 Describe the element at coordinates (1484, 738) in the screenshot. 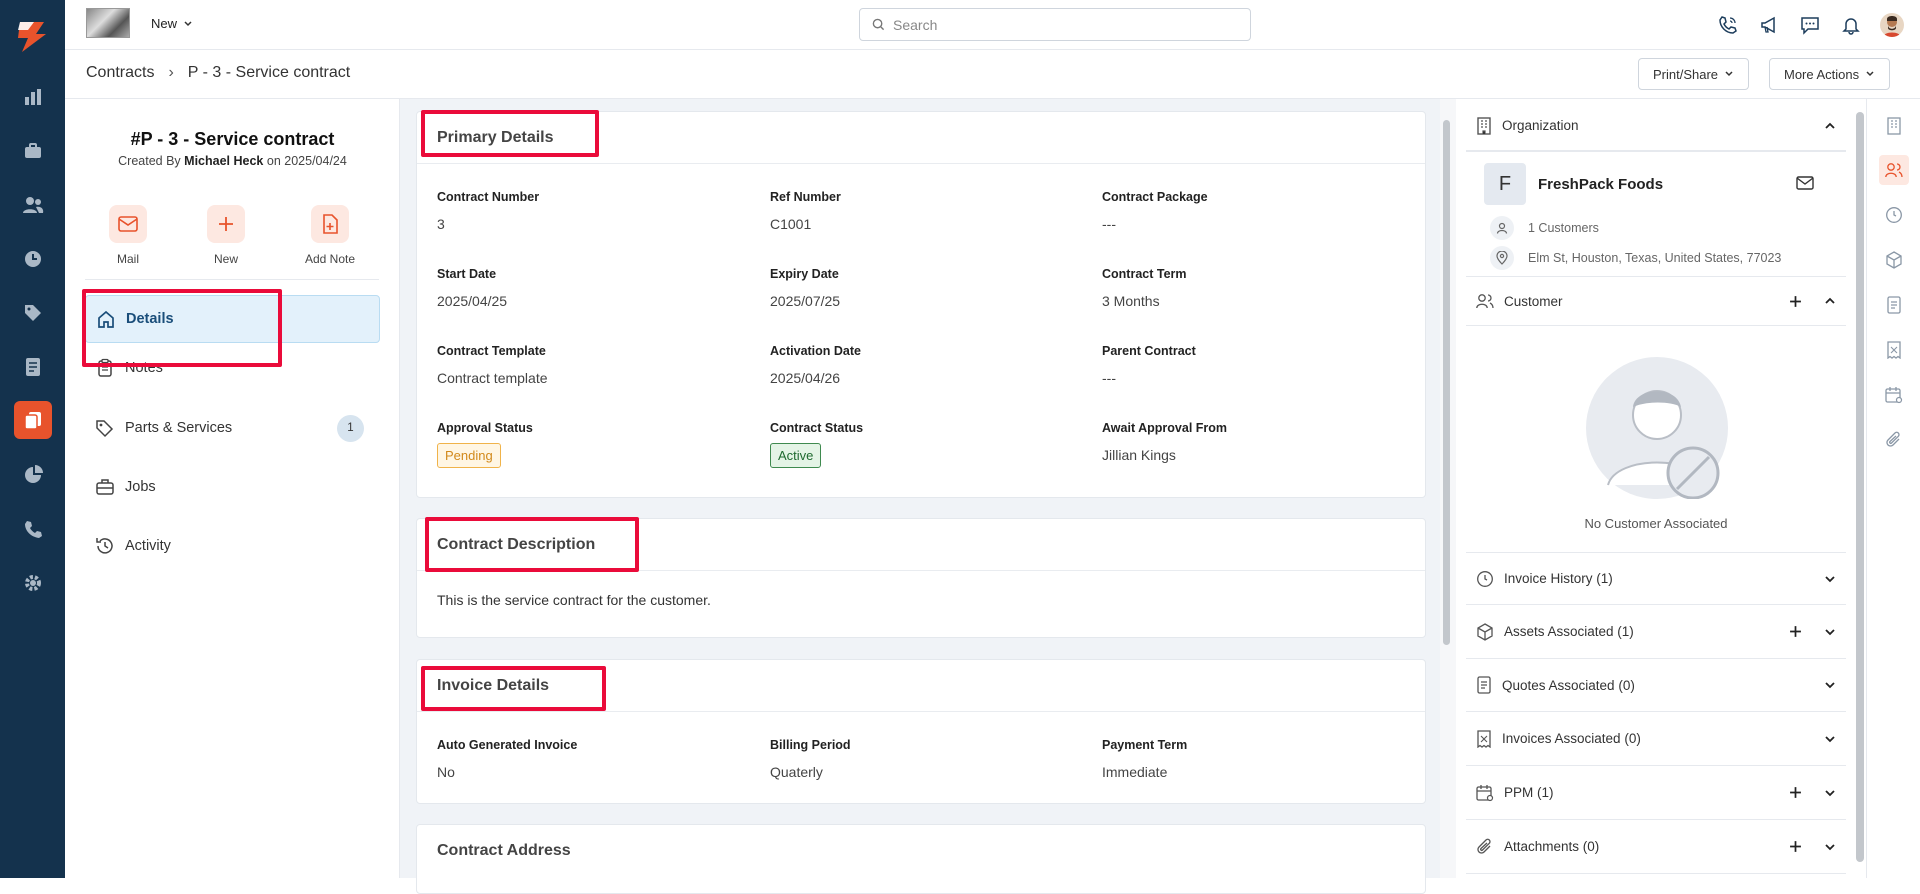

I see `receipt-icon` at that location.